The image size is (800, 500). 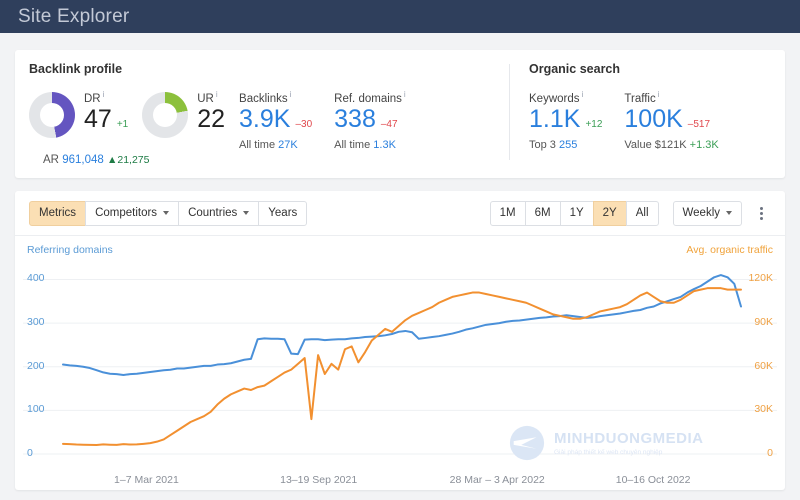 What do you see at coordinates (761, 213) in the screenshot?
I see `kebab-menu-icon` at bounding box center [761, 213].